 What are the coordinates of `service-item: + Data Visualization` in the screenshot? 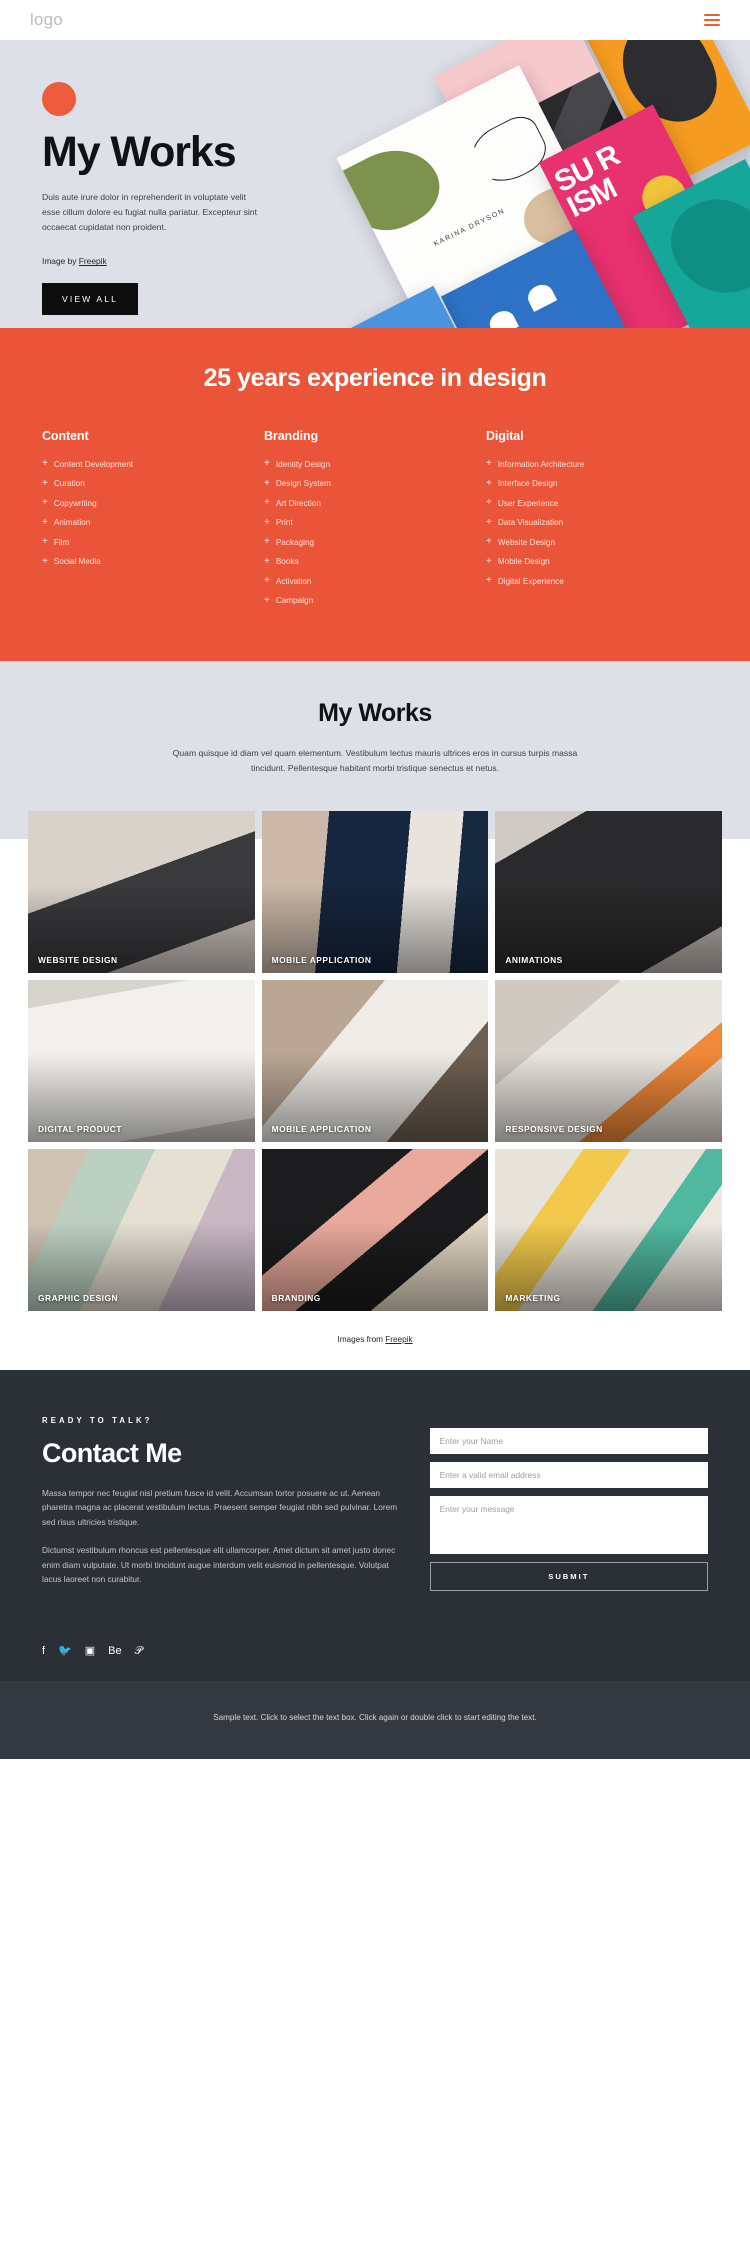 It's located at (597, 522).